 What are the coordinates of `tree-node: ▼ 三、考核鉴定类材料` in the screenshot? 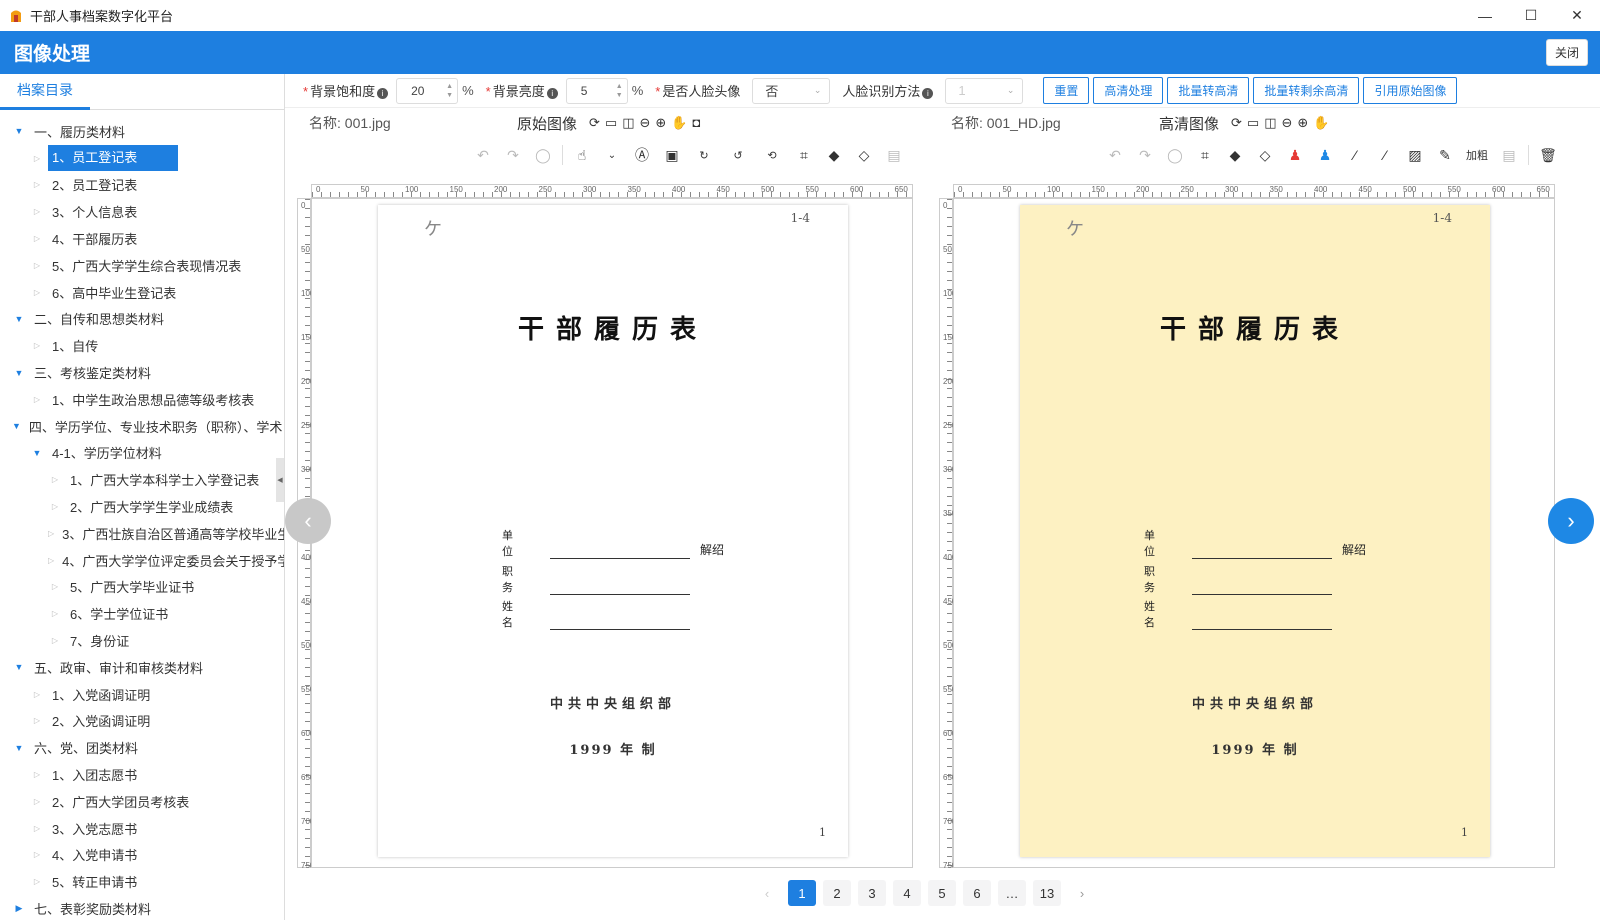 It's located at (142, 372).